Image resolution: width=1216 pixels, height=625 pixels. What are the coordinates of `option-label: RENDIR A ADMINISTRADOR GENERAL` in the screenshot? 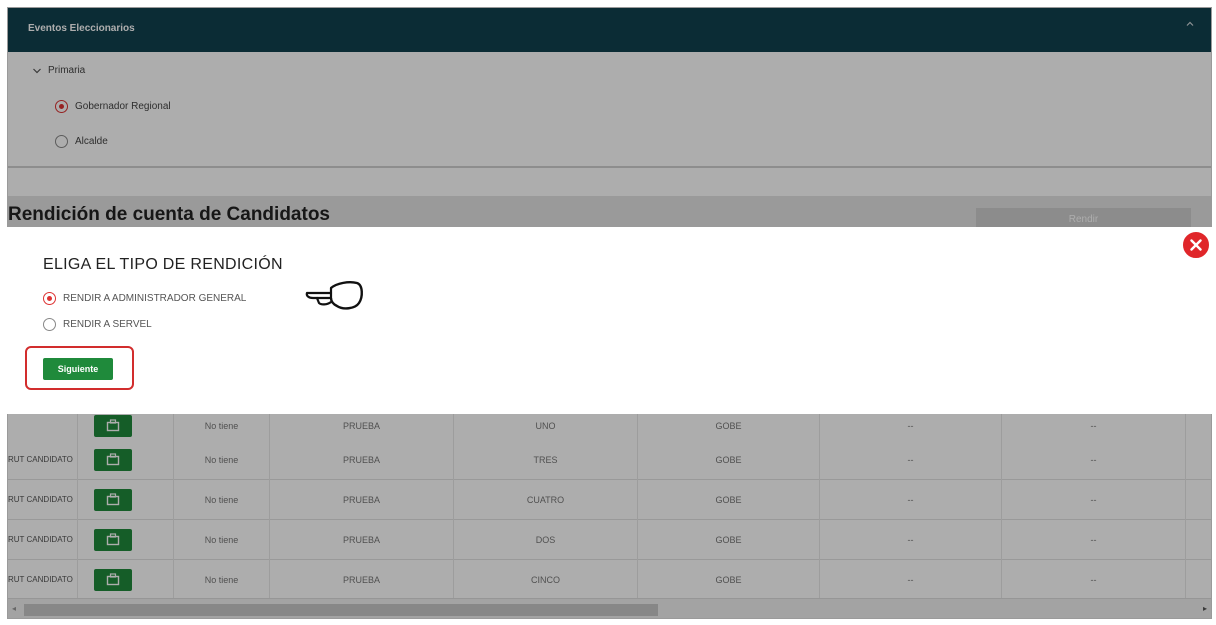 It's located at (155, 298).